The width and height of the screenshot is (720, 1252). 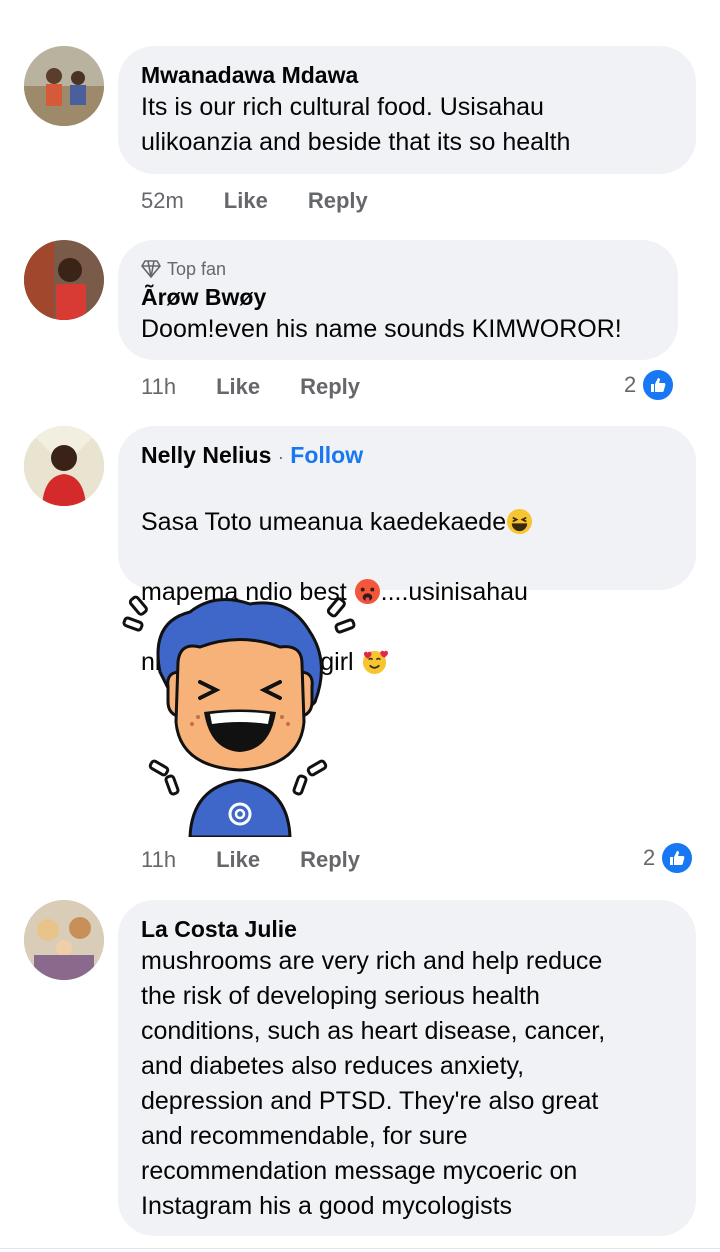 I want to click on avatar-nelly-nelius, so click(x=64, y=466).